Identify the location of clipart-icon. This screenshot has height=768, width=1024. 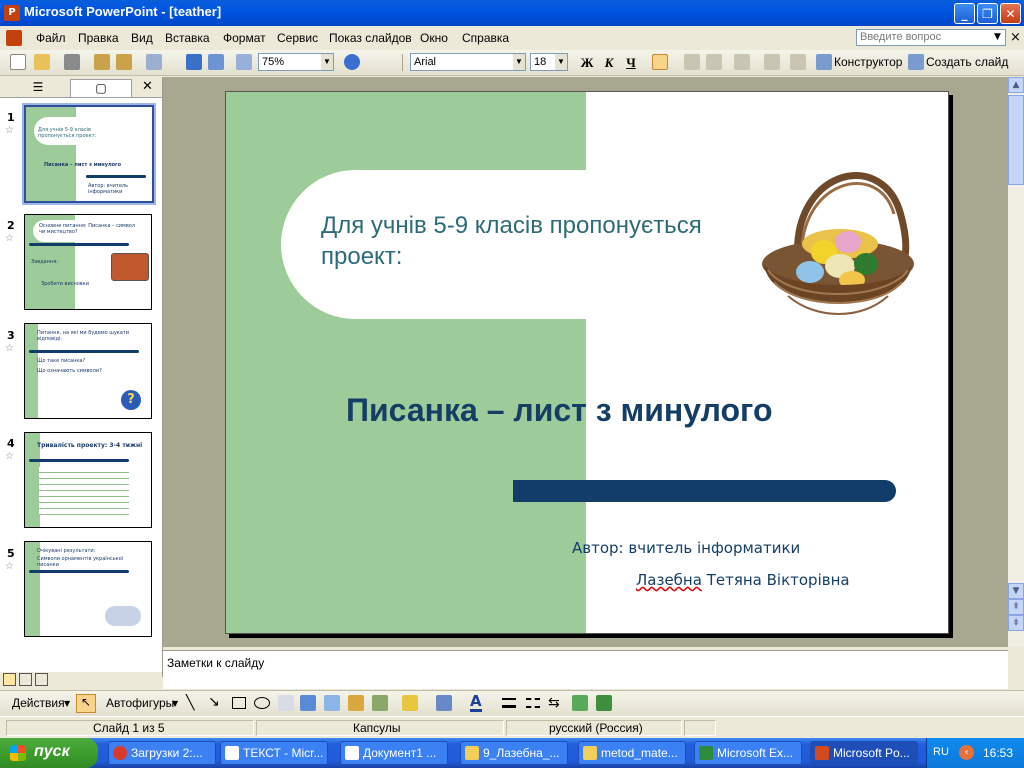
(356, 703).